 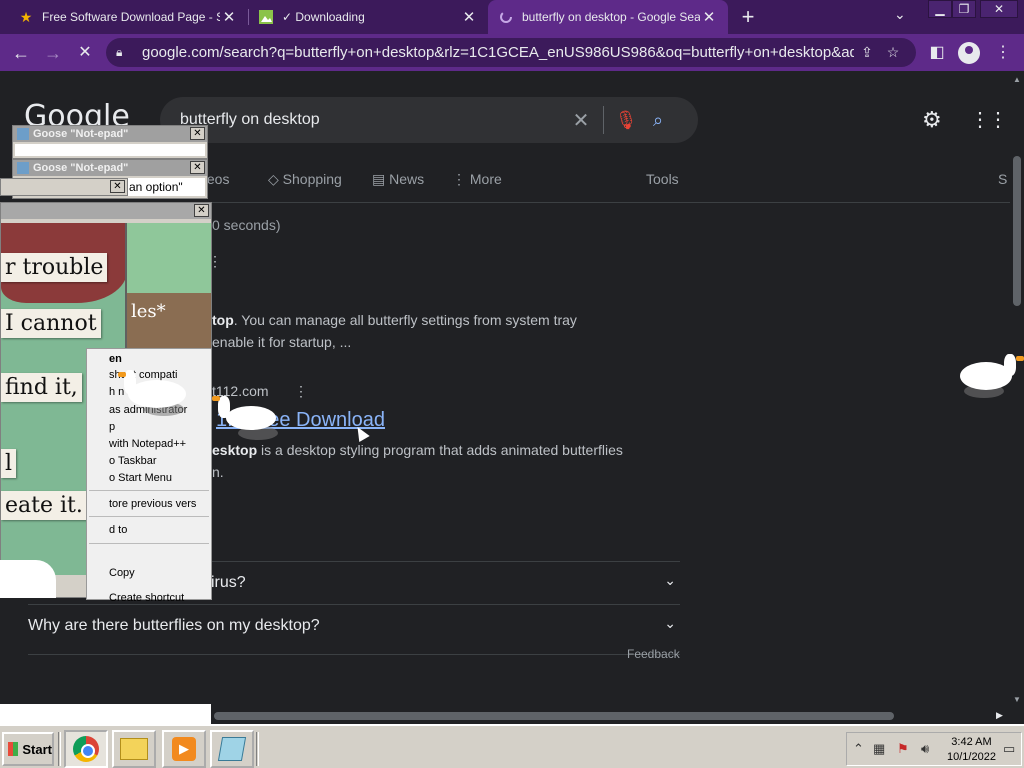 I want to click on menu-item: p, so click(x=112, y=427).